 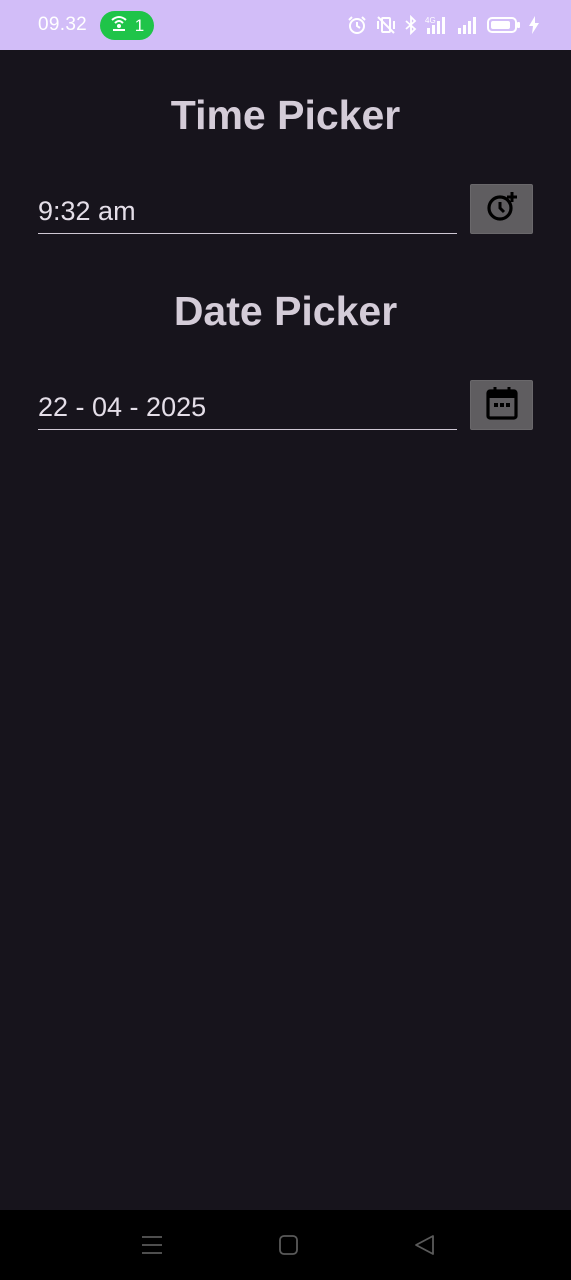 I want to click on date-picker-heading: Date Picker, so click(x=285, y=311).